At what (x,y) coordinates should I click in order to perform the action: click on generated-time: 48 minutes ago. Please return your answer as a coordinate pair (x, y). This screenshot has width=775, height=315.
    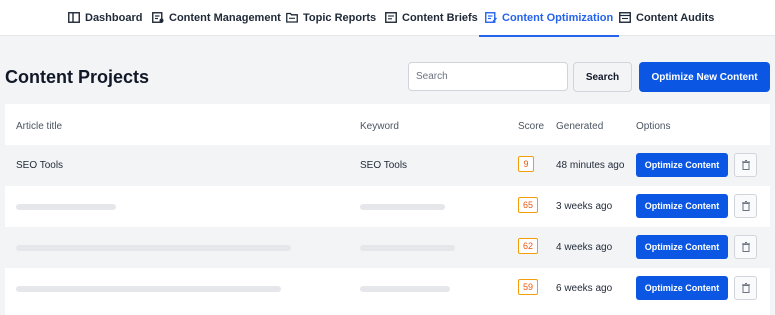
    Looking at the image, I should click on (590, 165).